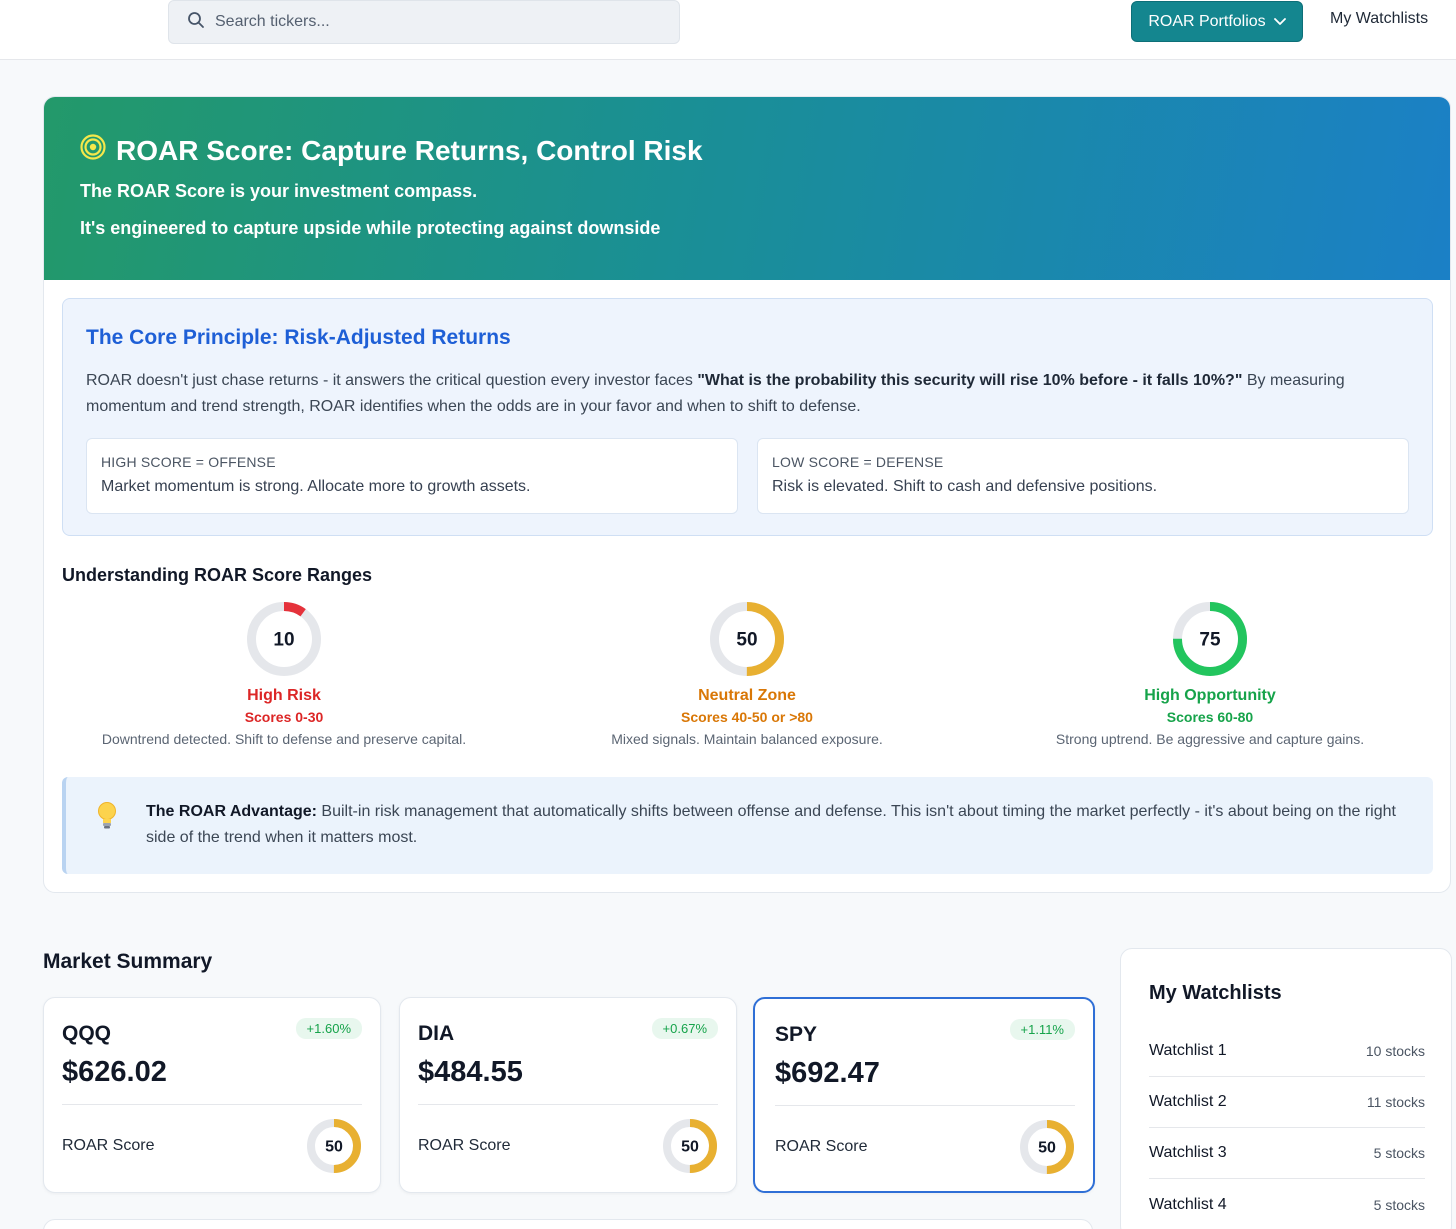 This screenshot has height=1229, width=1456. What do you see at coordinates (1287, 1051) in the screenshot?
I see `watchlist-row: Watchlist 1 10 stocks` at bounding box center [1287, 1051].